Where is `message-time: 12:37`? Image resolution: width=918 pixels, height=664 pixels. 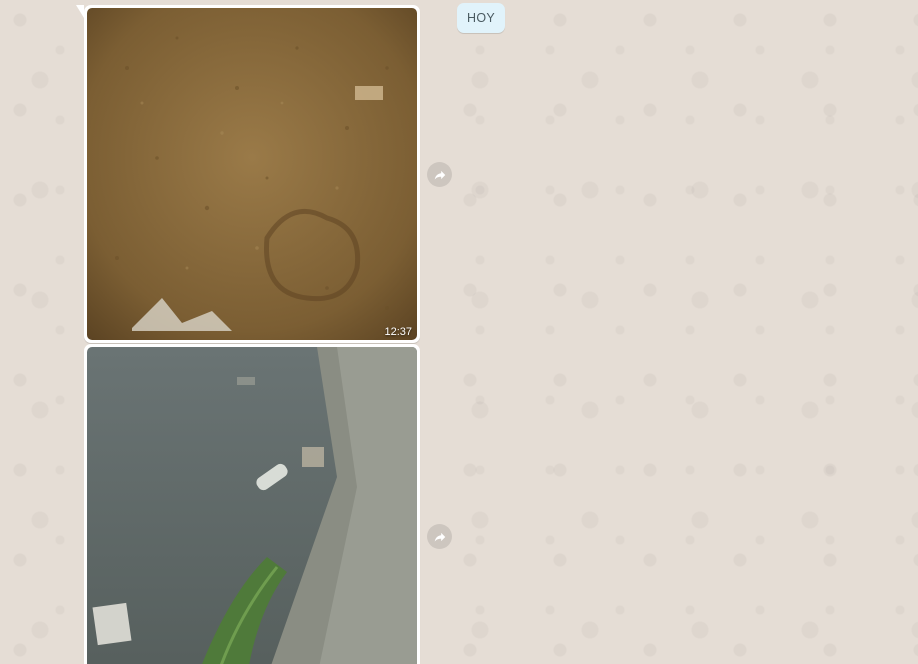 message-time: 12:37 is located at coordinates (398, 332).